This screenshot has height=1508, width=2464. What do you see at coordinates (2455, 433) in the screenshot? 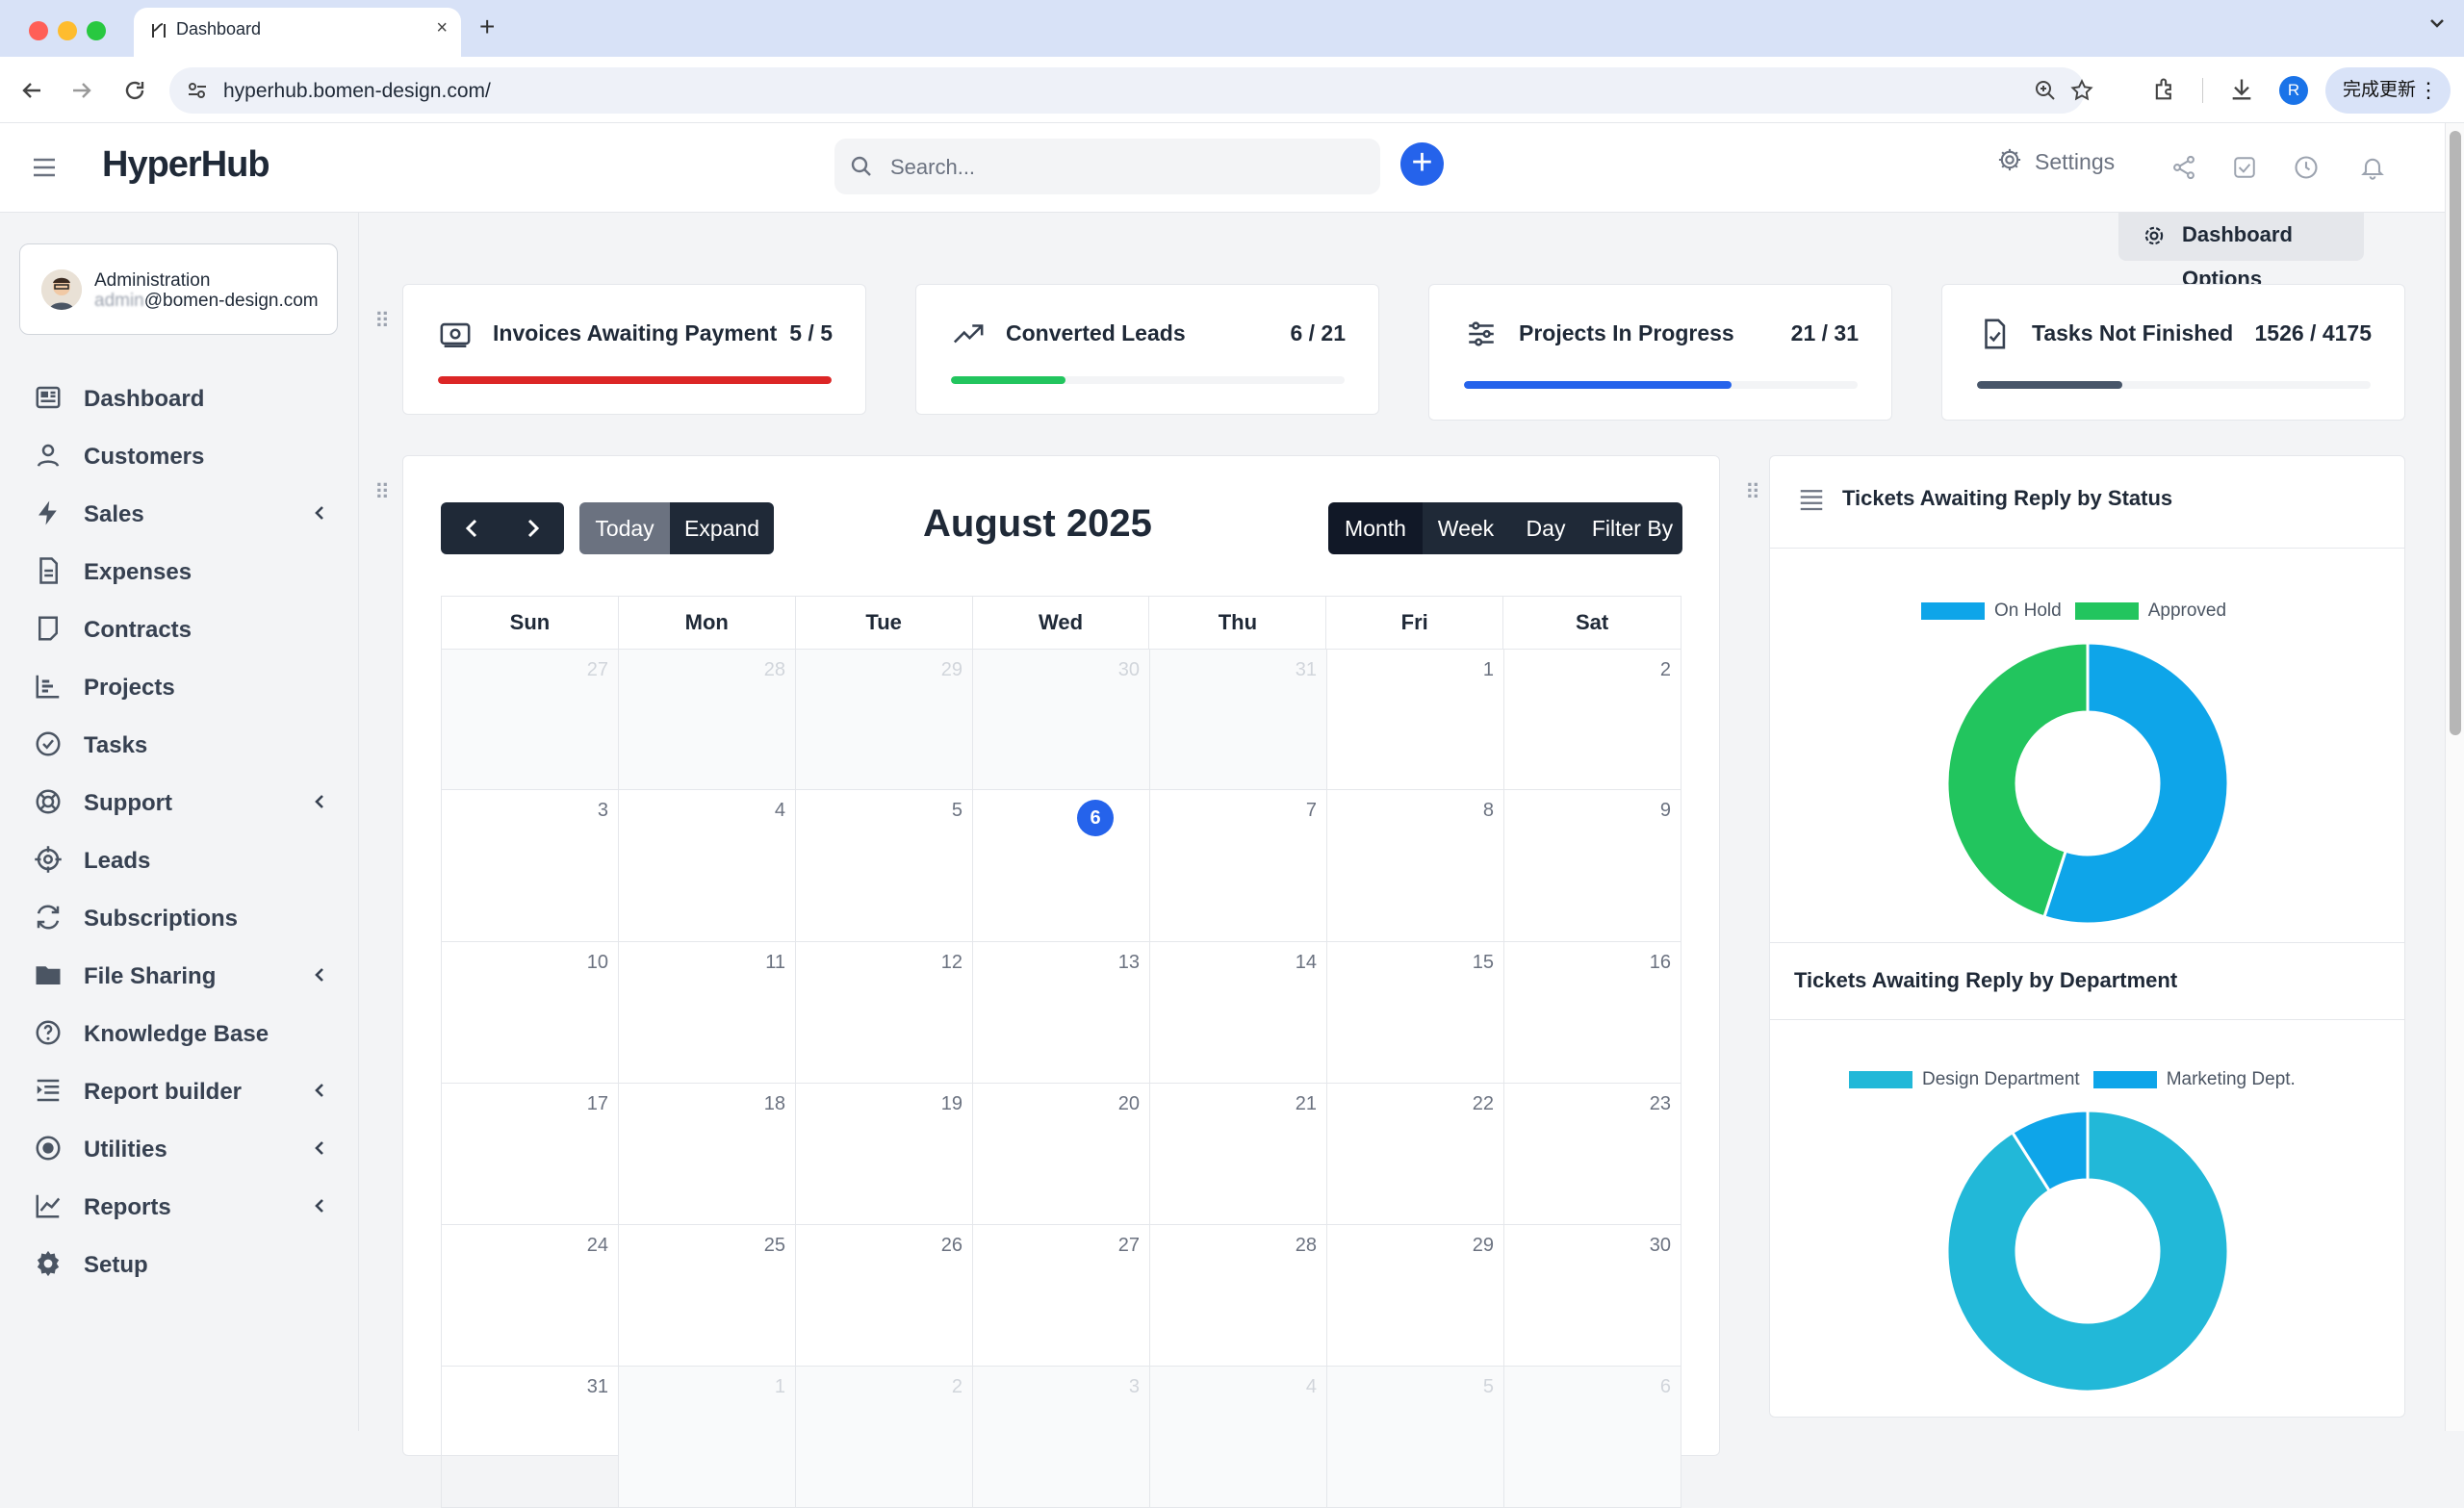
I see `scrollbar-thumb` at bounding box center [2455, 433].